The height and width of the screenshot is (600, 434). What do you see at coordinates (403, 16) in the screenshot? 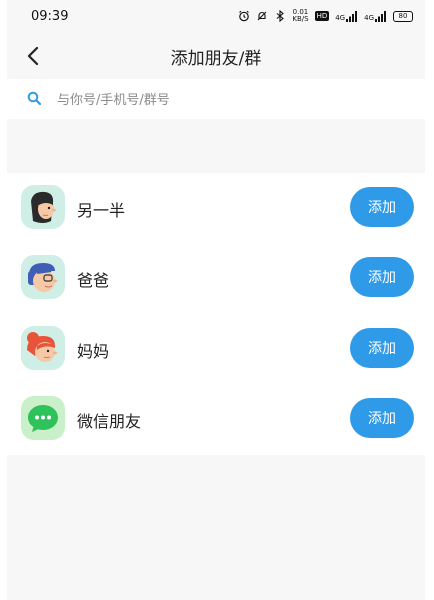
I see `battery-icon: 80` at bounding box center [403, 16].